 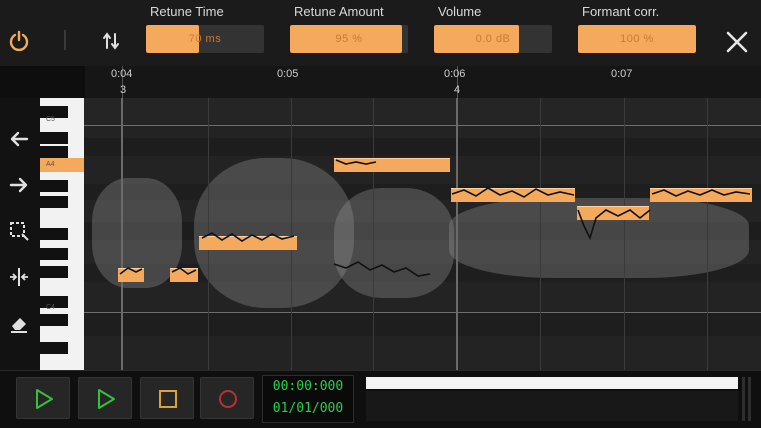 I want to click on time-label: 0:05, so click(x=288, y=74).